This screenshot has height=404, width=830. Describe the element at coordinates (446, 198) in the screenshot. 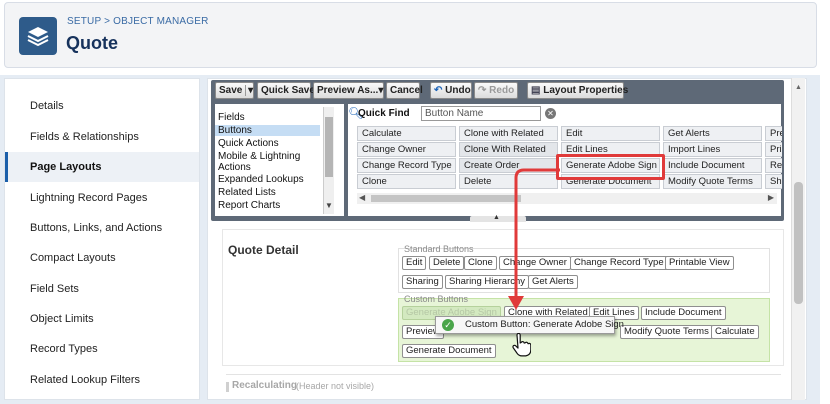

I see `horizontal-scroll-thumb` at that location.